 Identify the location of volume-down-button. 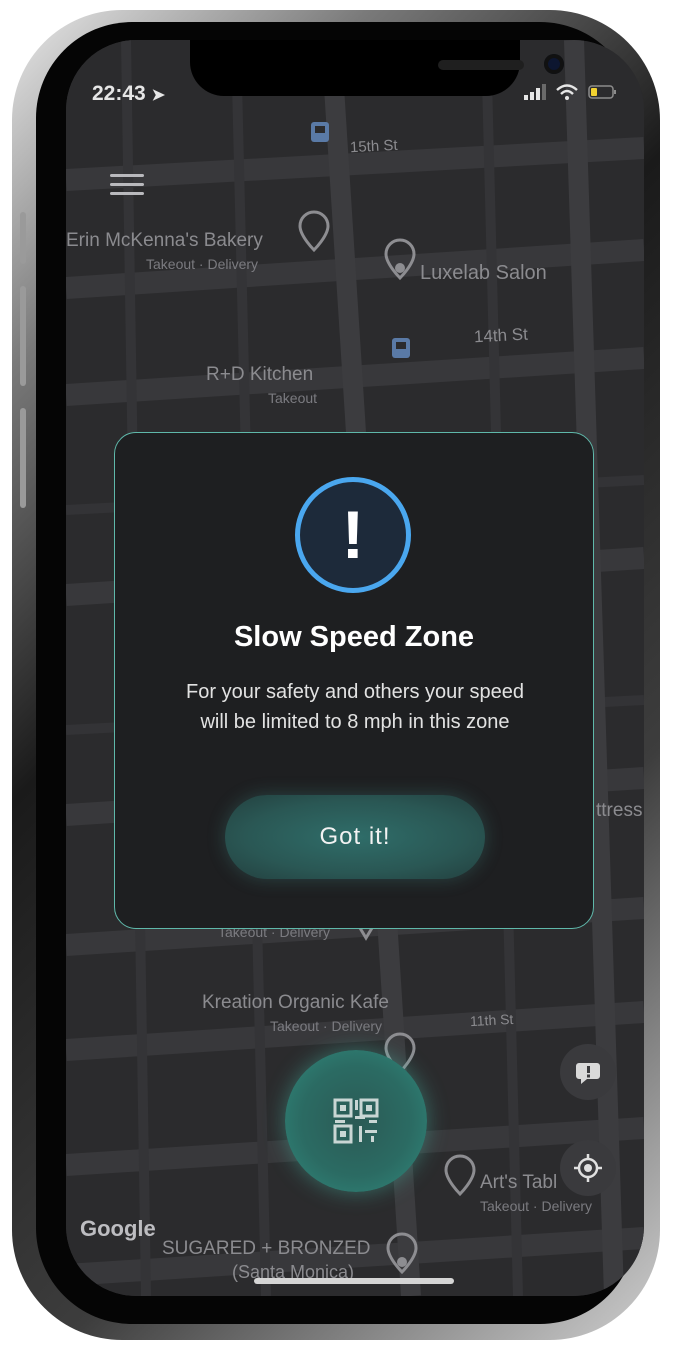
(23, 458).